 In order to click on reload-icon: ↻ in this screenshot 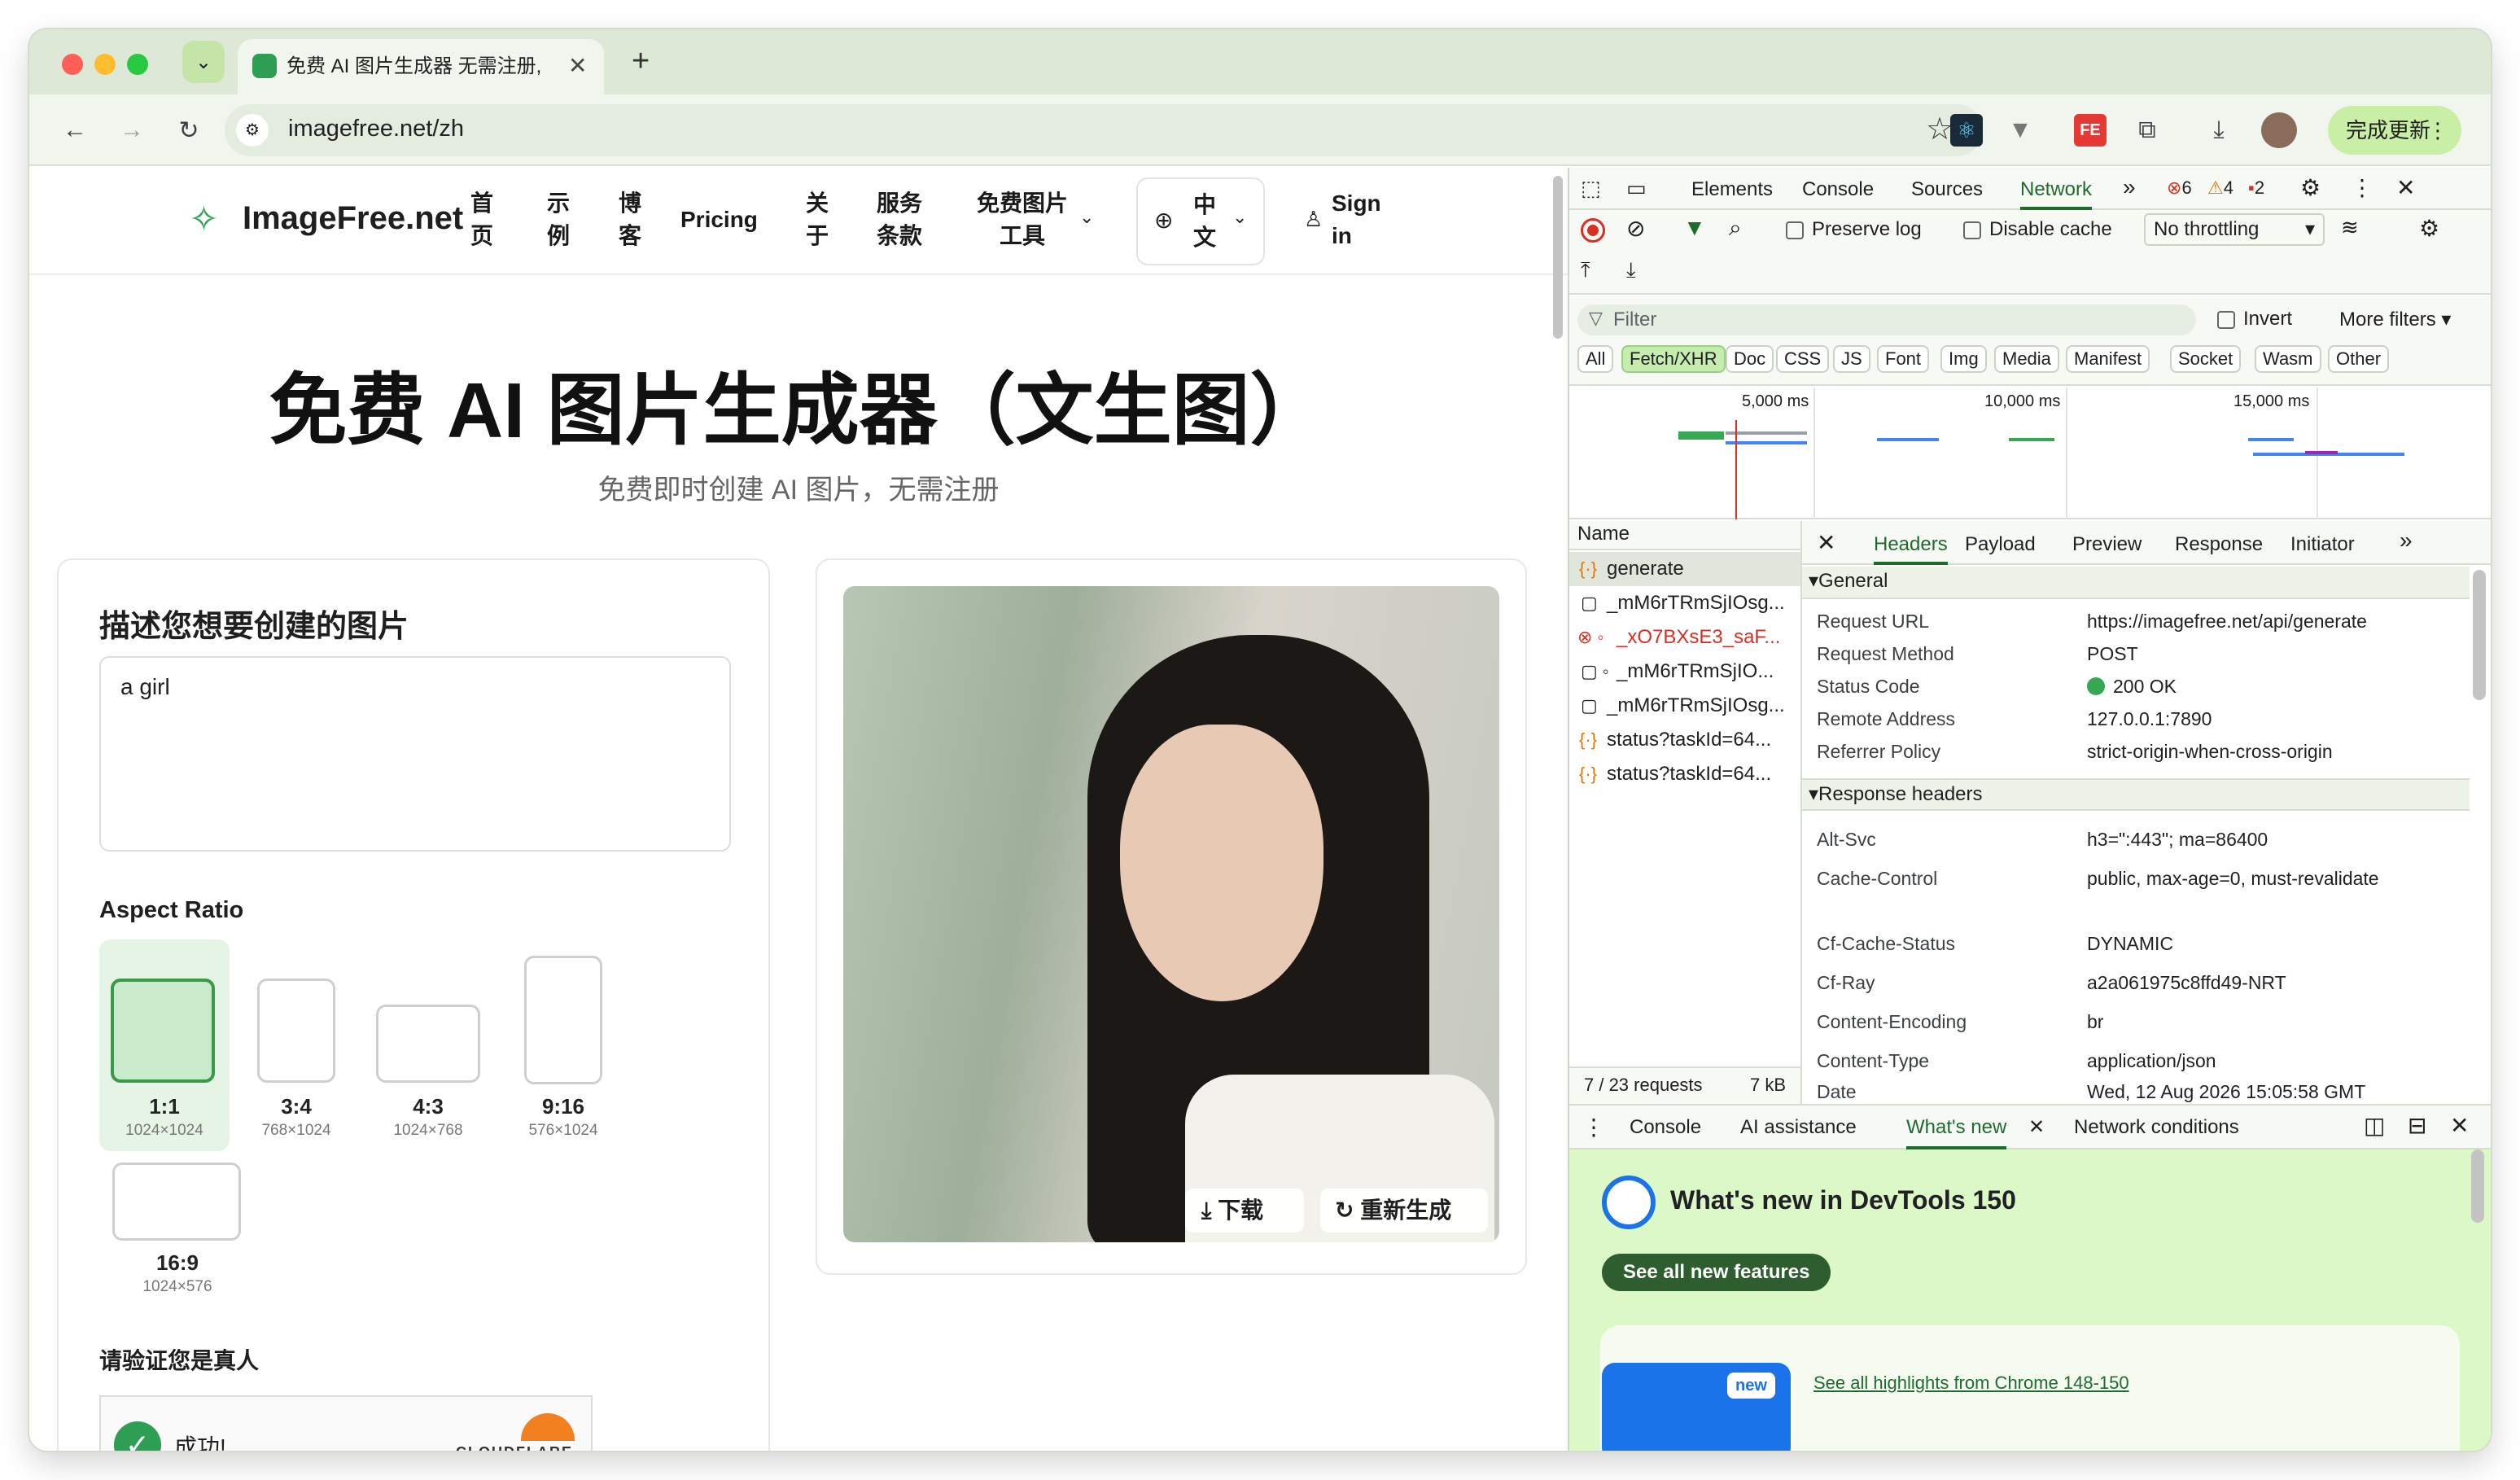, I will do `click(189, 130)`.